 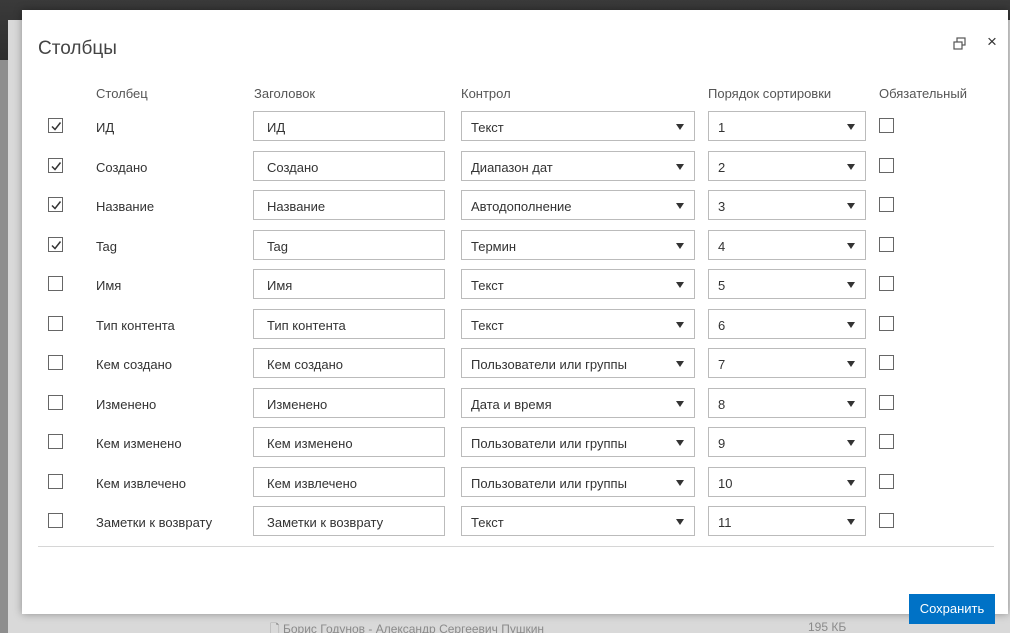 What do you see at coordinates (578, 245) in the screenshot?
I see `control-select: Термин` at bounding box center [578, 245].